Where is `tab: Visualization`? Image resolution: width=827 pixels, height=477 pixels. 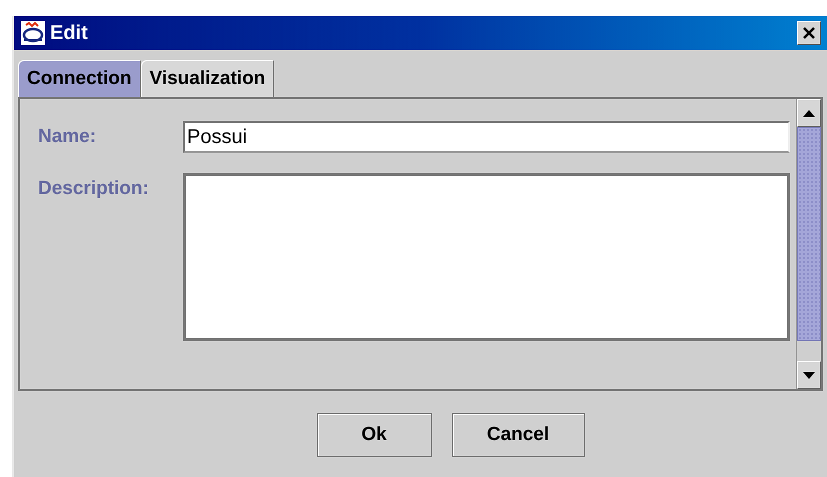 tab: Visualization is located at coordinates (207, 78).